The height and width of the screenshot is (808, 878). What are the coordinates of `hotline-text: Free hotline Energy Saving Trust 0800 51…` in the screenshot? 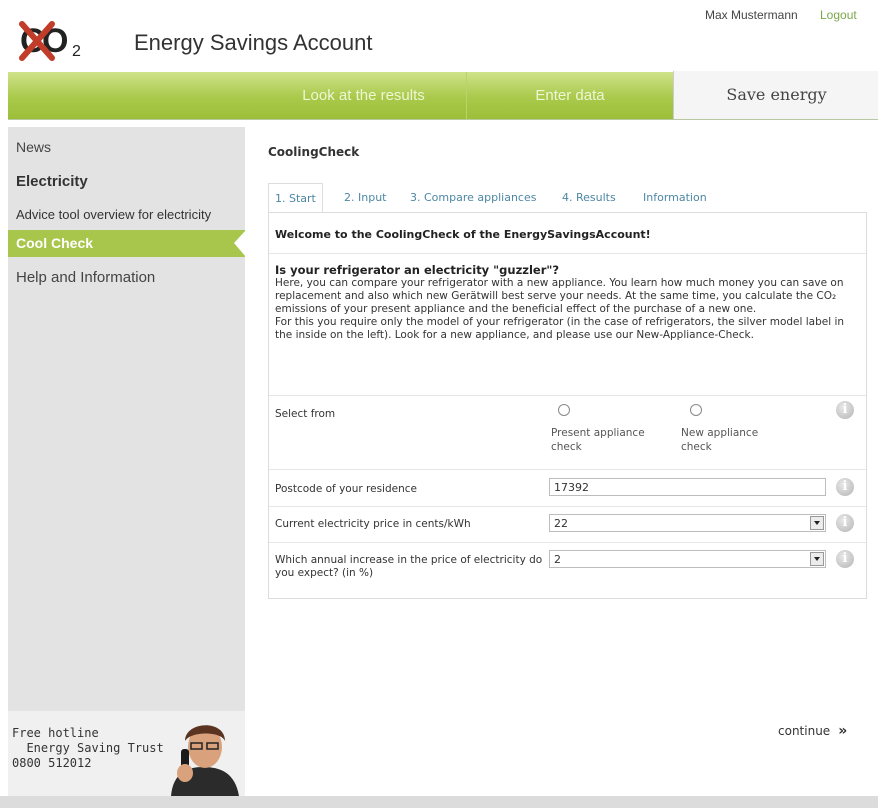 It's located at (88, 748).